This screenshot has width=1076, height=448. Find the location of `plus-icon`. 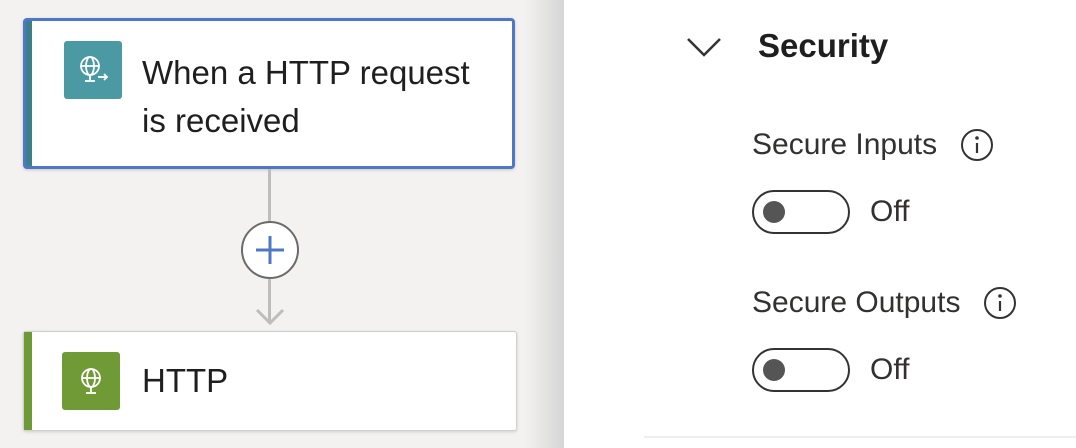

plus-icon is located at coordinates (270, 250).